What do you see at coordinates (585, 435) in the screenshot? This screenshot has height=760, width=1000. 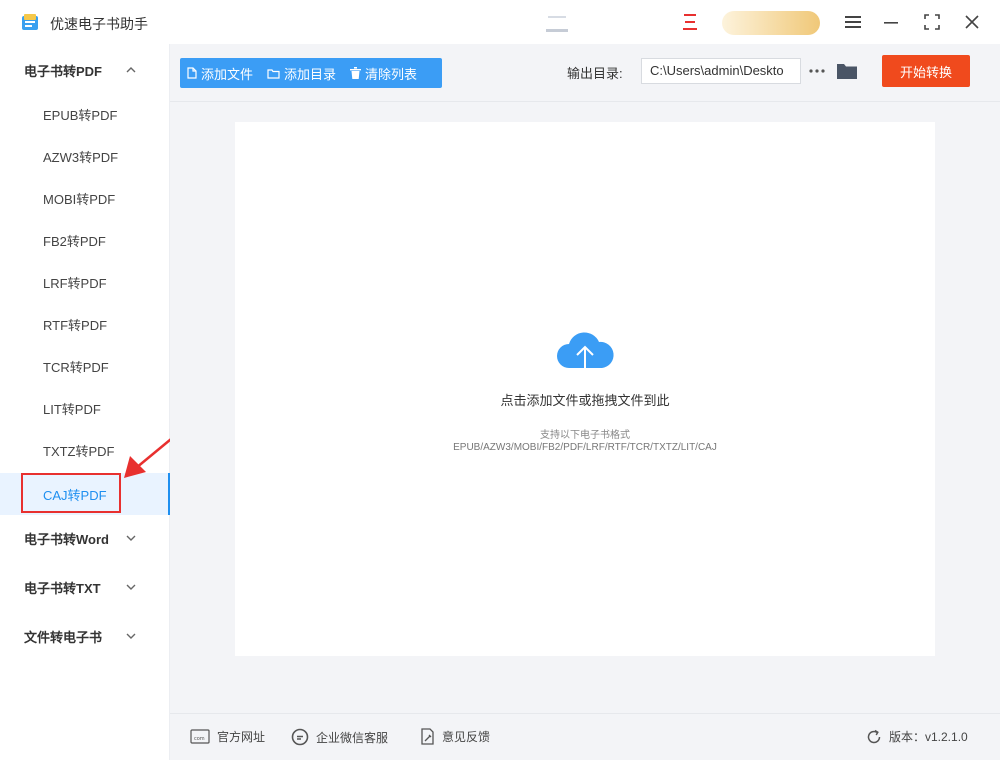 I see `supported-formats-label: 支持以下电子书格式` at bounding box center [585, 435].